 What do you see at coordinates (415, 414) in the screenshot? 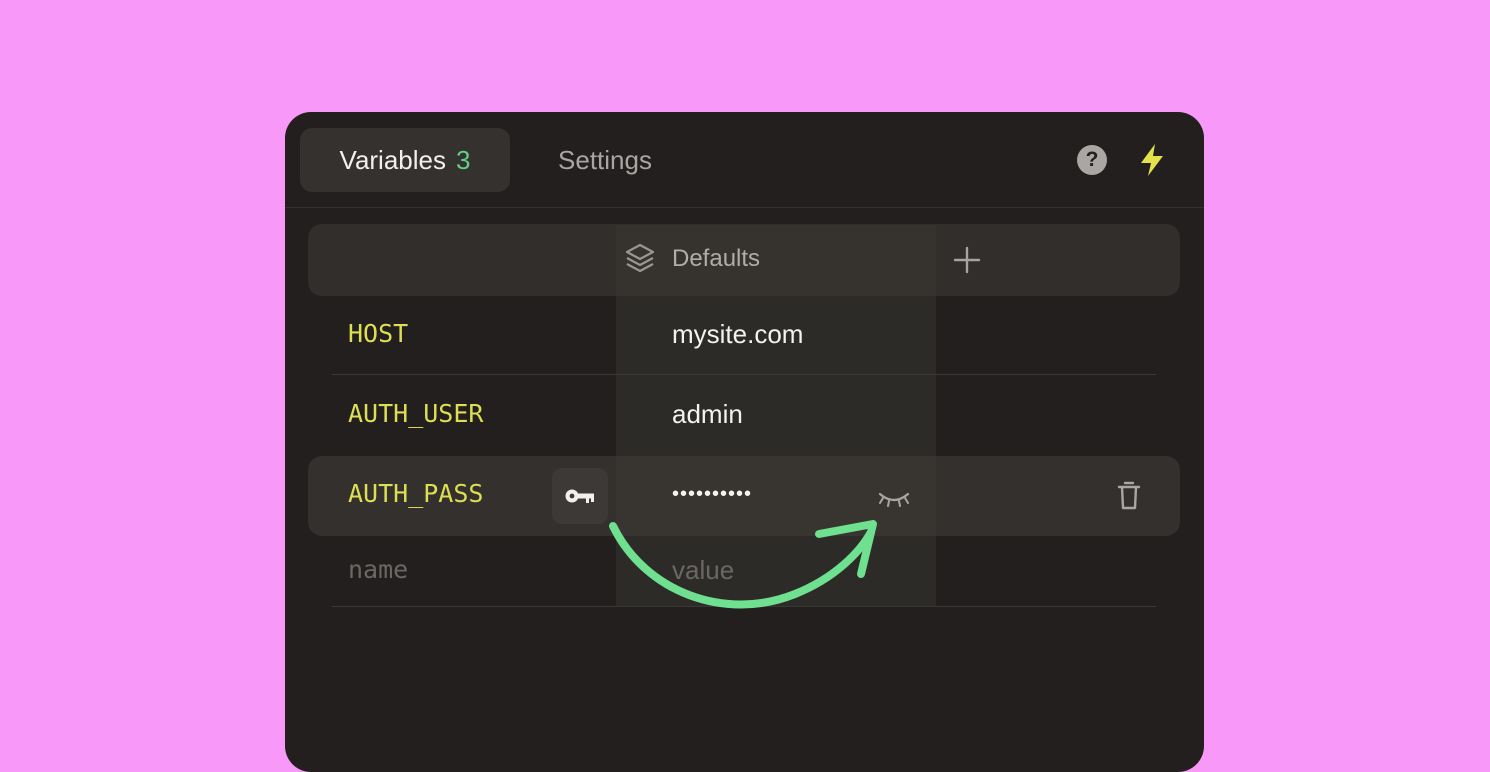
I see `variable-name-auth-user: AUTH_USER` at bounding box center [415, 414].